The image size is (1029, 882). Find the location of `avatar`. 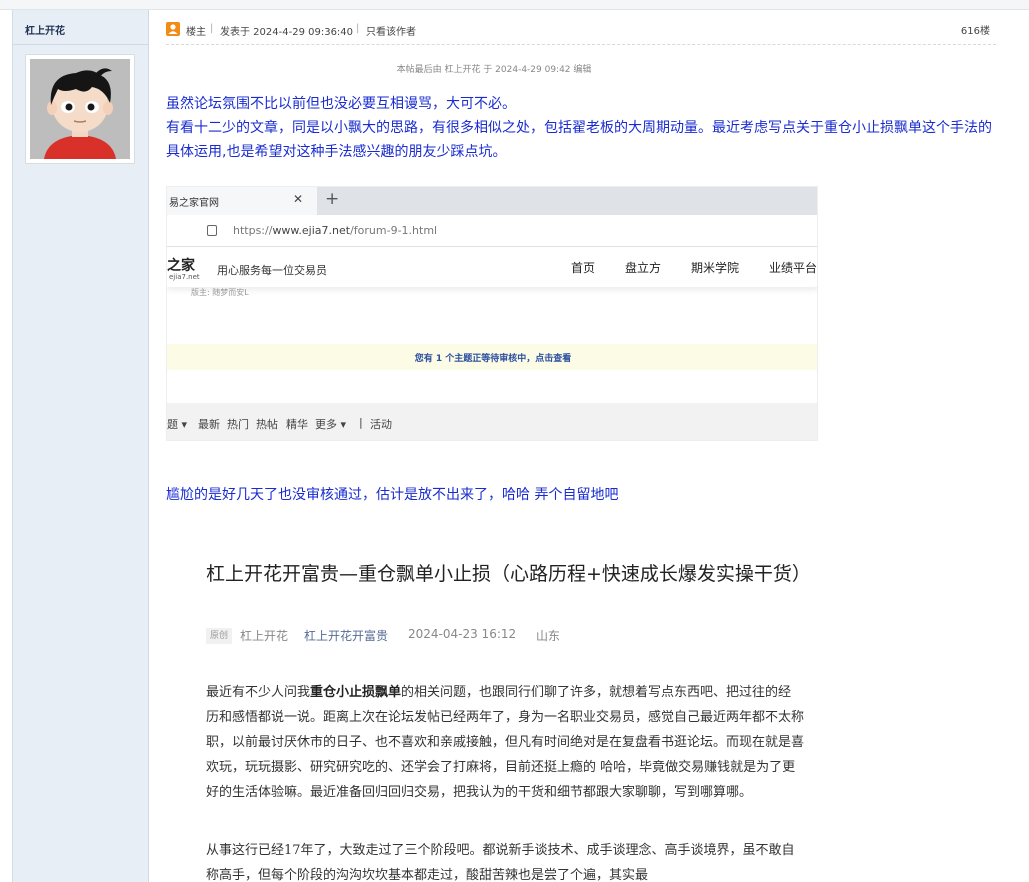

avatar is located at coordinates (80, 109).